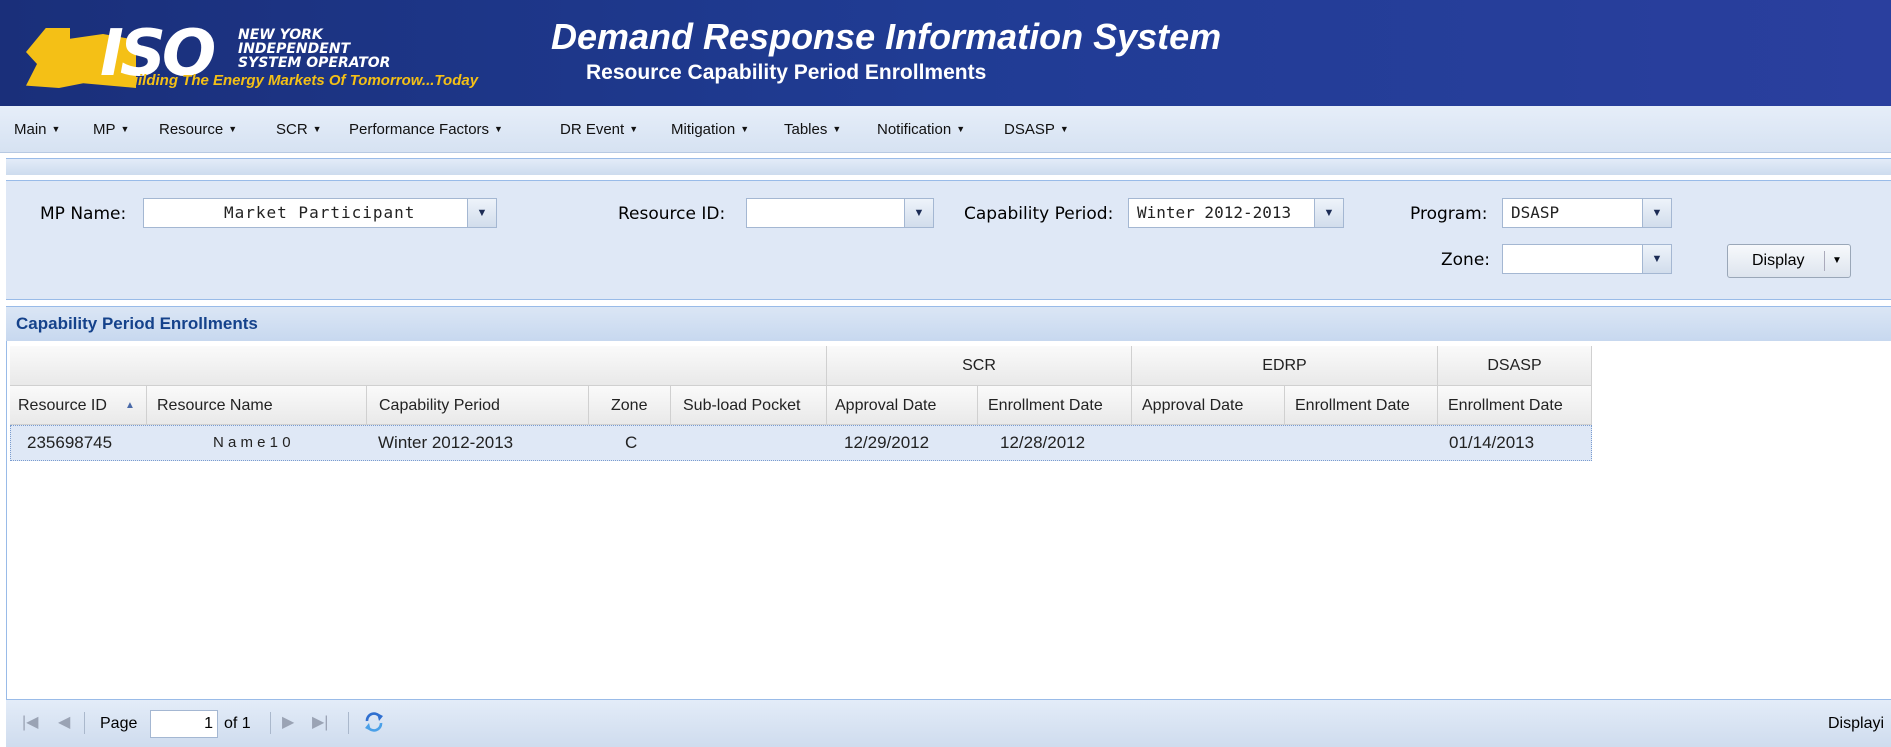  I want to click on column-header-sub-load-pocket: Sub-load Pocket, so click(749, 405).